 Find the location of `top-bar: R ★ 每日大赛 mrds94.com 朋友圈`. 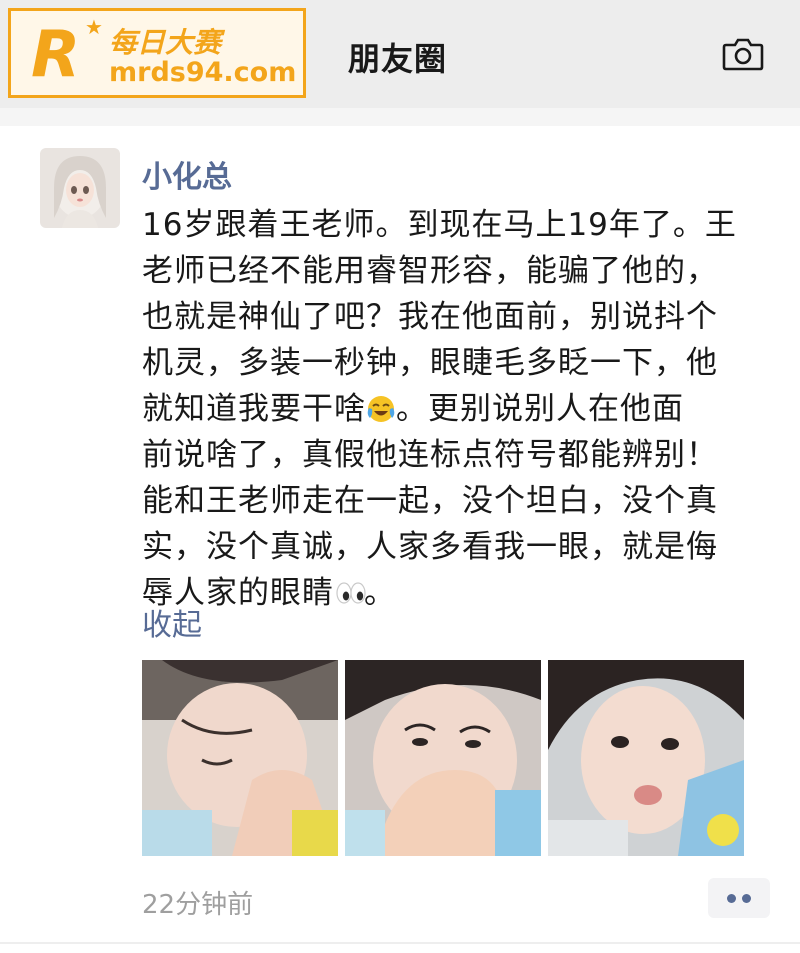

top-bar: R ★ 每日大赛 mrds94.com 朋友圈 is located at coordinates (400, 54).